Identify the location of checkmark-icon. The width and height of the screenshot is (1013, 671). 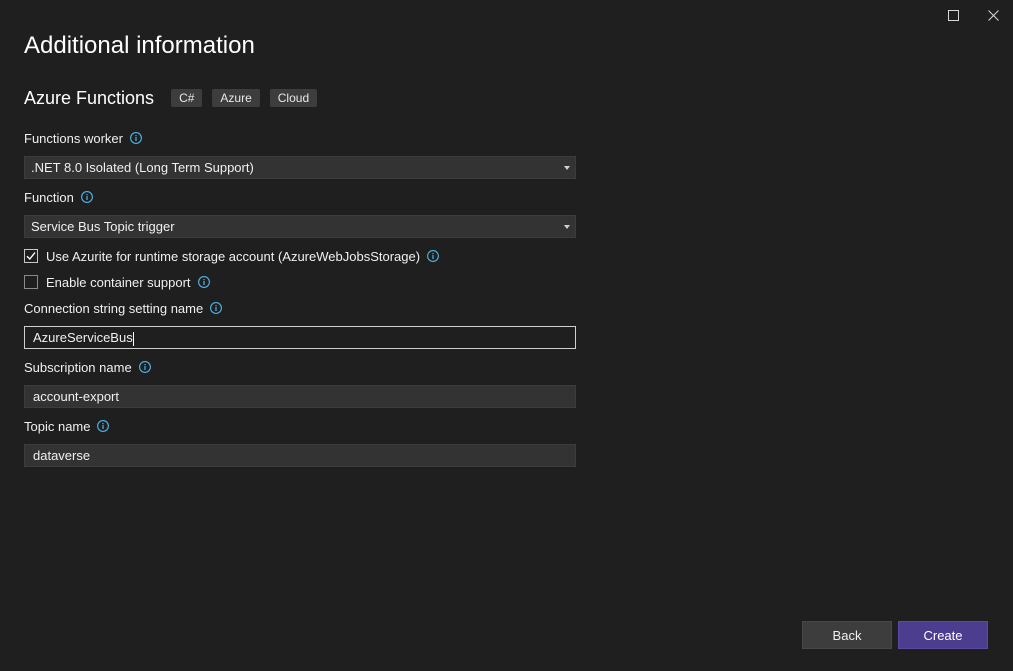
(31, 256).